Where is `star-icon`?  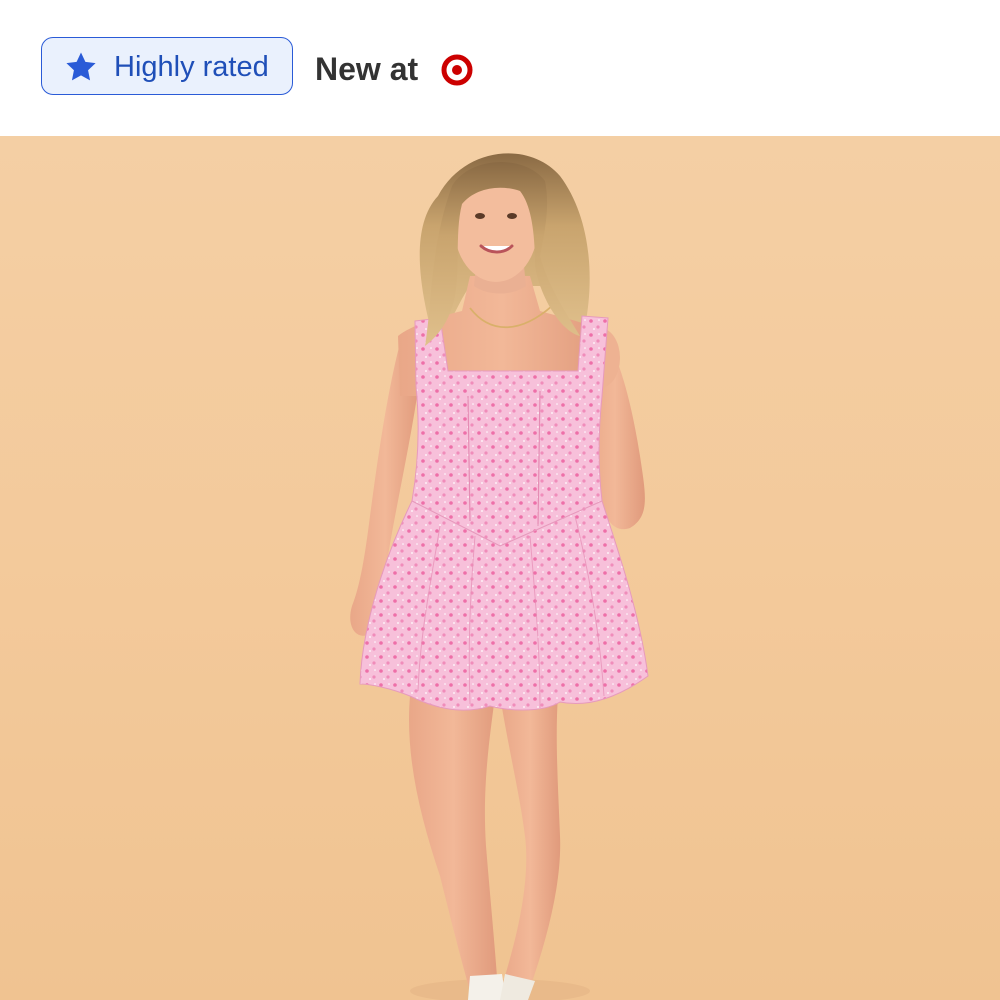
star-icon is located at coordinates (81, 66).